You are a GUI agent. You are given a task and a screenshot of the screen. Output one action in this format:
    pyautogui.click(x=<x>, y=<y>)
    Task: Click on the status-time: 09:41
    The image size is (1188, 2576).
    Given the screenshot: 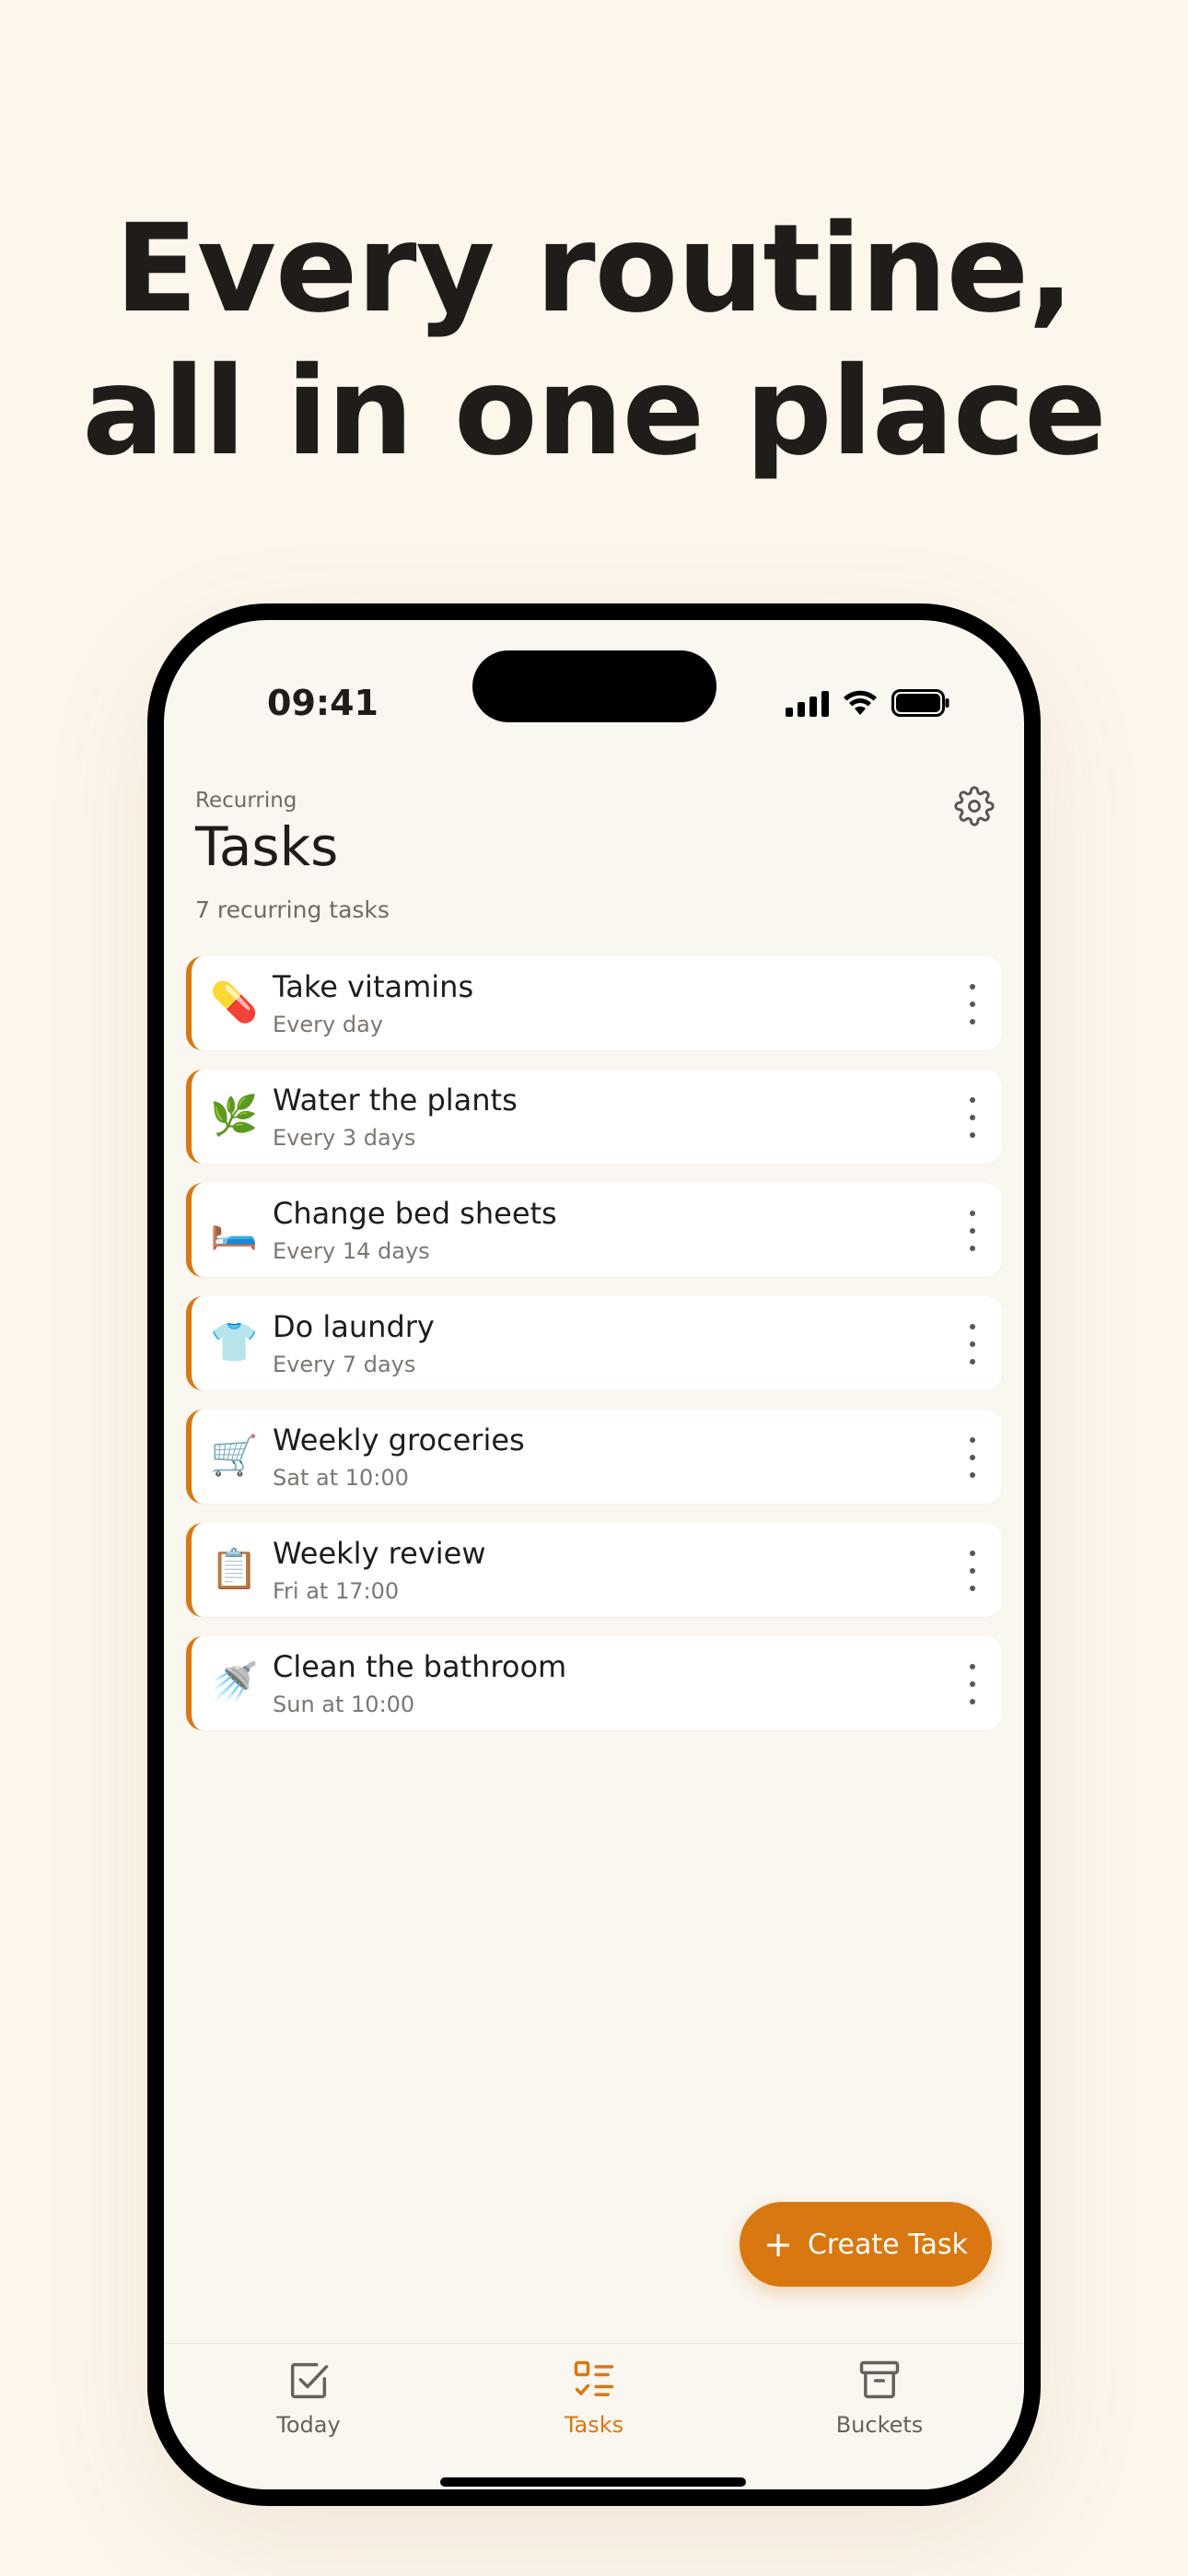 What is the action you would take?
    pyautogui.click(x=323, y=703)
    